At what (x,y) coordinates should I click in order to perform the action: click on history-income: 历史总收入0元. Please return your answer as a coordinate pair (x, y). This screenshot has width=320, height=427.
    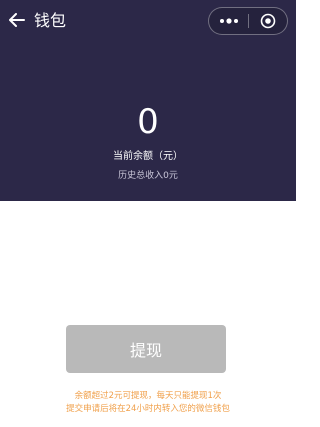
    Looking at the image, I should click on (148, 176).